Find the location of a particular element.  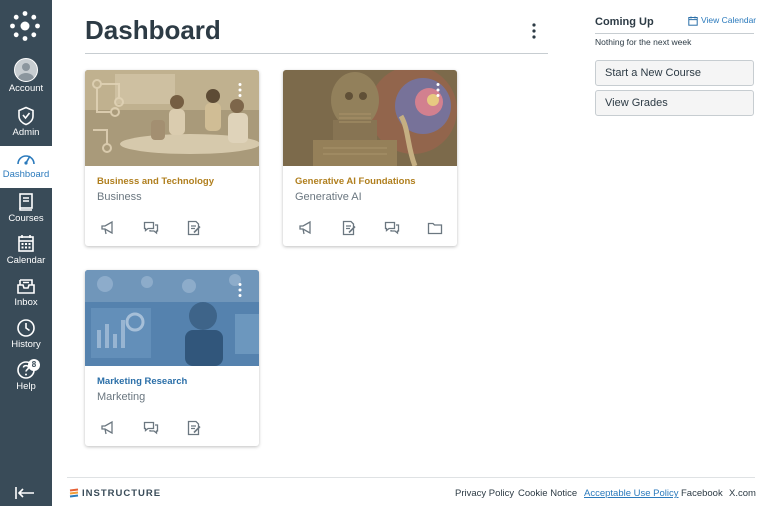

instructure-wordmark: INSTRUCTURE is located at coordinates (122, 493).